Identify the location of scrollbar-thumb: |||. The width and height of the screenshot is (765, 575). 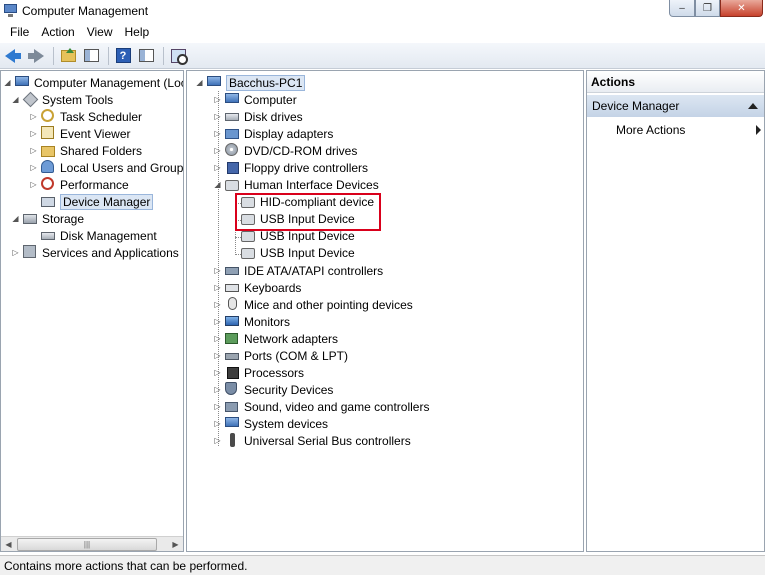
(87, 544).